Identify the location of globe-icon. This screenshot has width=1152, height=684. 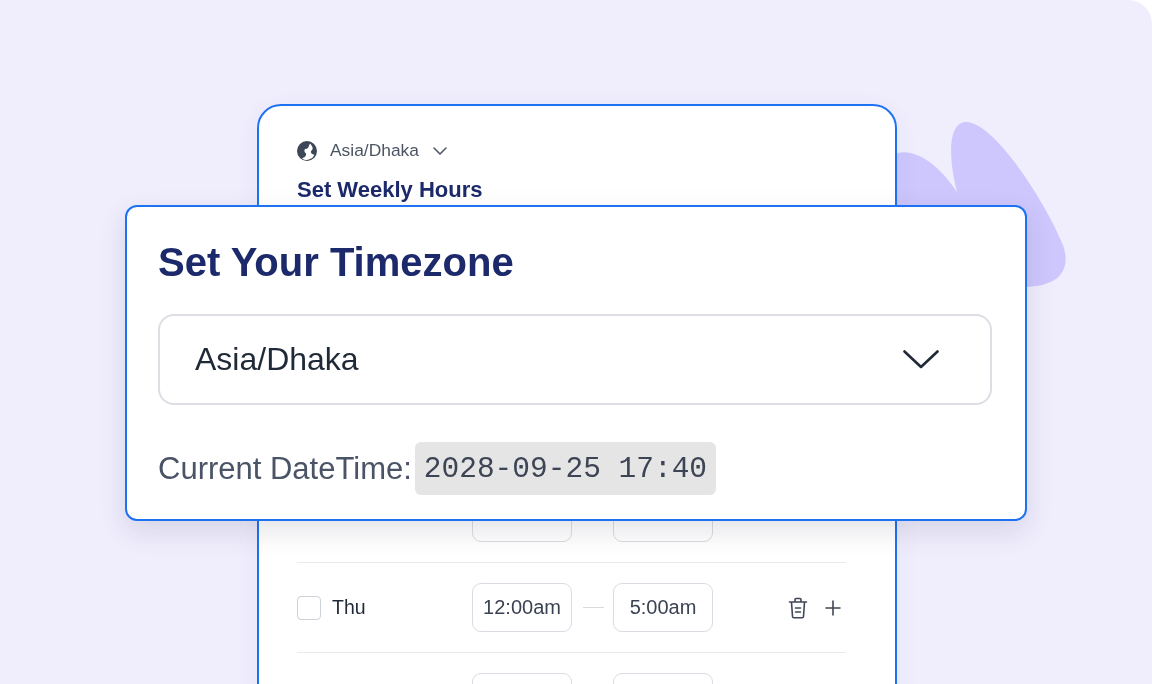
(307, 150).